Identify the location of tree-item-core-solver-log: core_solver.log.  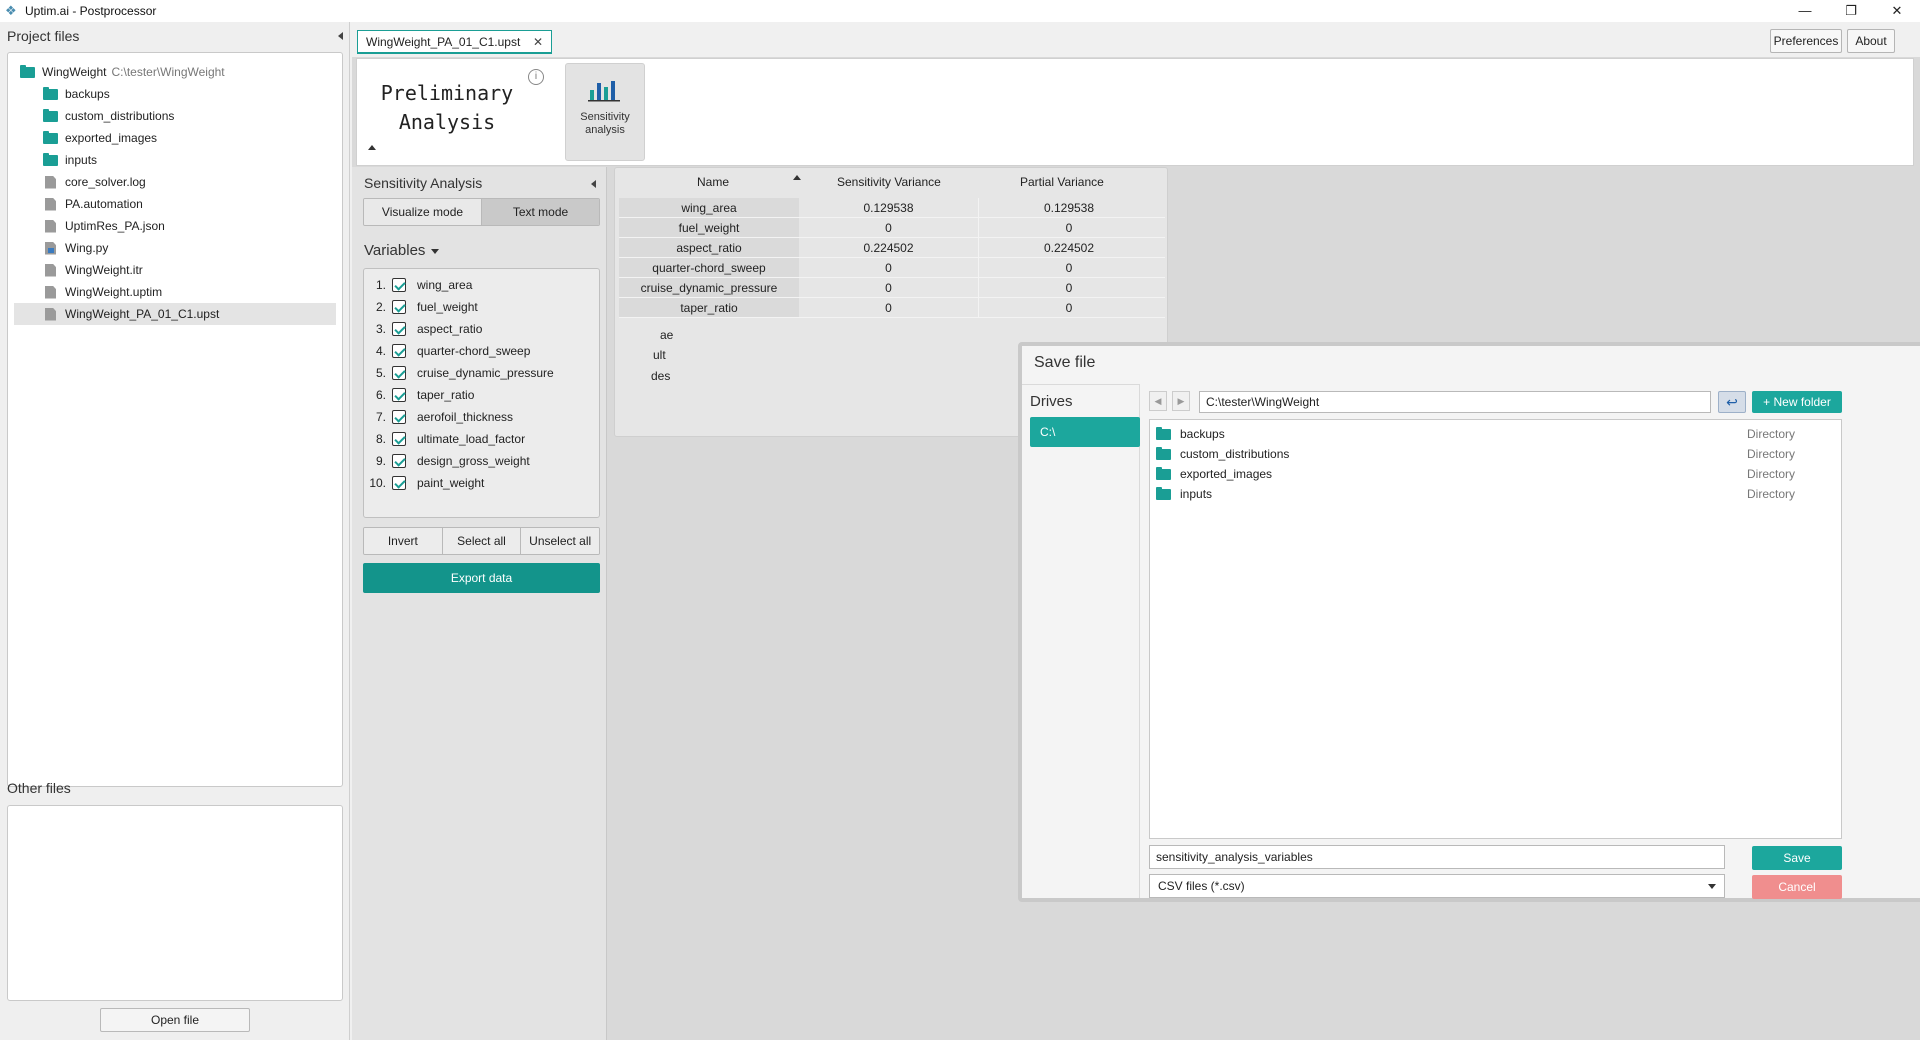
(175, 182).